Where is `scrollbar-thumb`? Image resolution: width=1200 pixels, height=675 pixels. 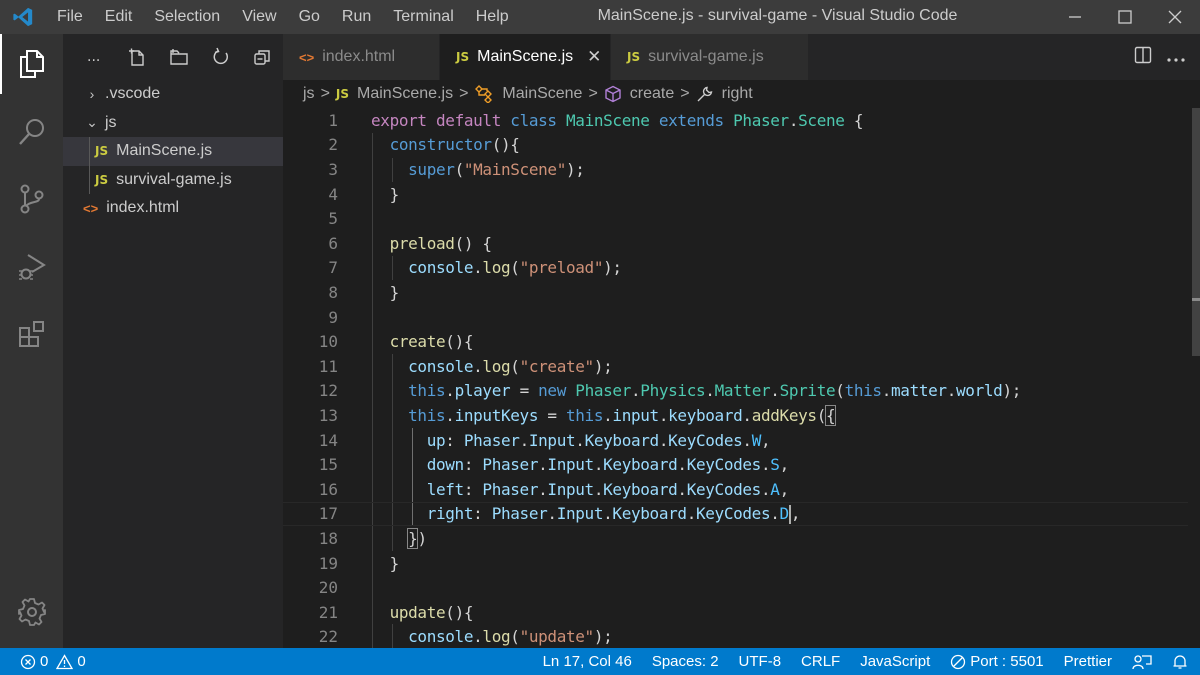 scrollbar-thumb is located at coordinates (1196, 232).